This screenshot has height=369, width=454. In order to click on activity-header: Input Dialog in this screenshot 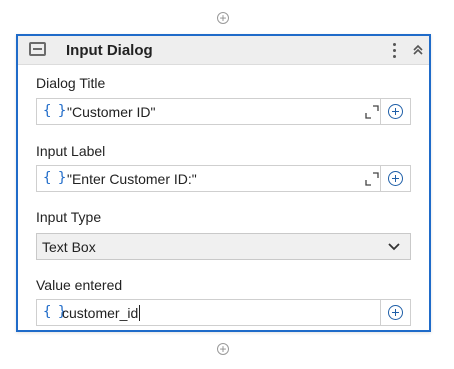, I will do `click(223, 50)`.